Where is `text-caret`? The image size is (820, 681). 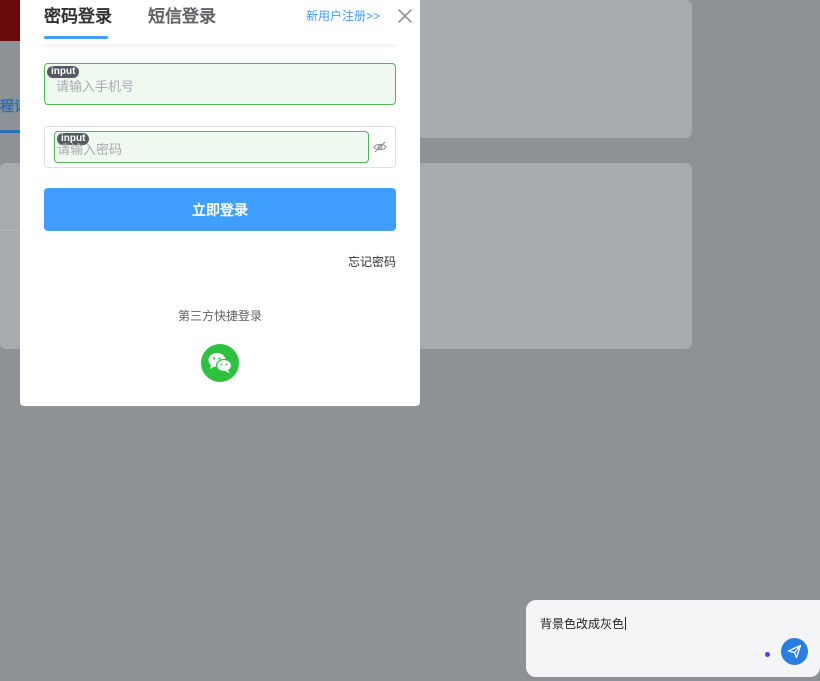 text-caret is located at coordinates (626, 623).